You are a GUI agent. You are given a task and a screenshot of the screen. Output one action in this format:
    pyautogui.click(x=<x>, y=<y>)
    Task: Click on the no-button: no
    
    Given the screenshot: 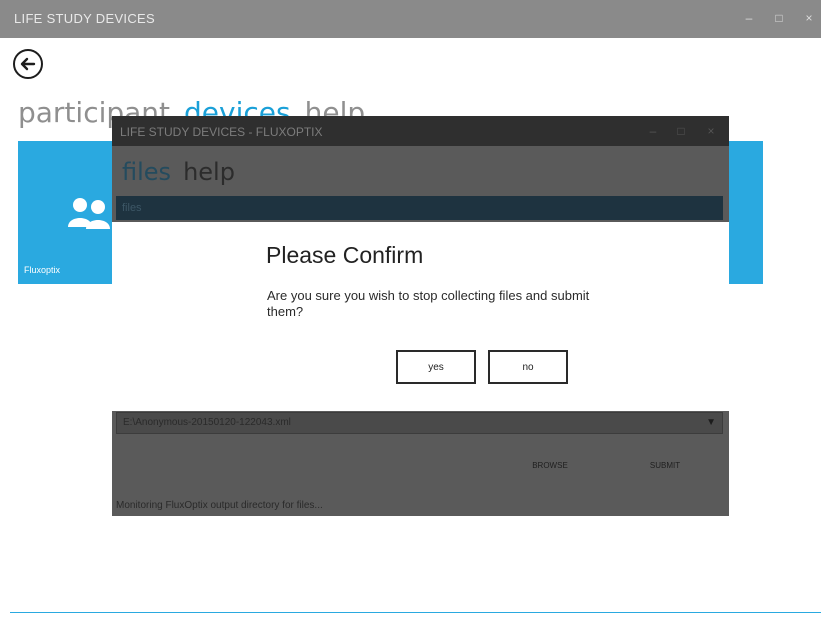 What is the action you would take?
    pyautogui.click(x=528, y=367)
    